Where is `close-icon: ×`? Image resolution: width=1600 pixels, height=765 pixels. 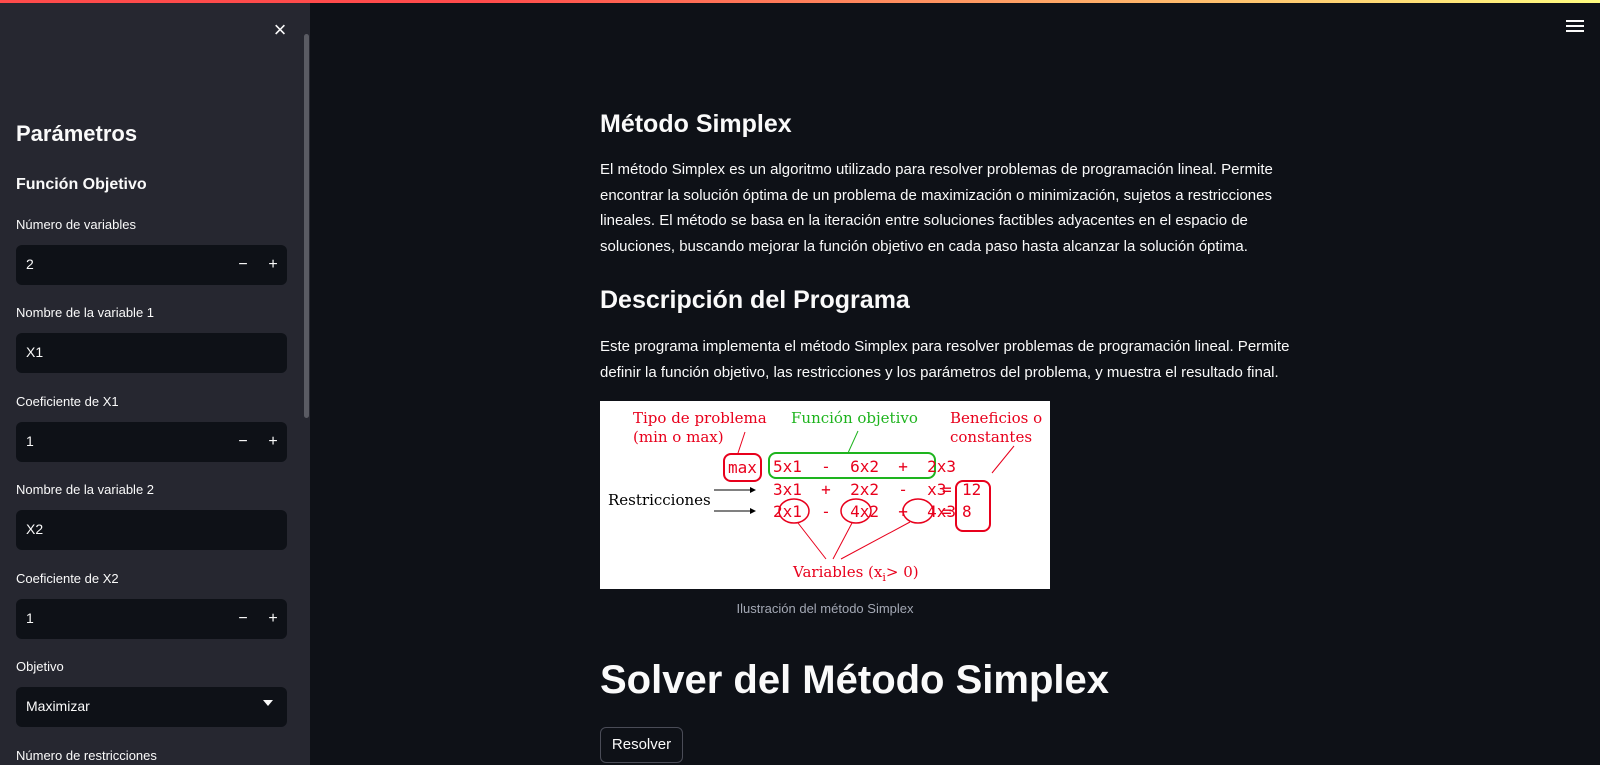 close-icon: × is located at coordinates (280, 30).